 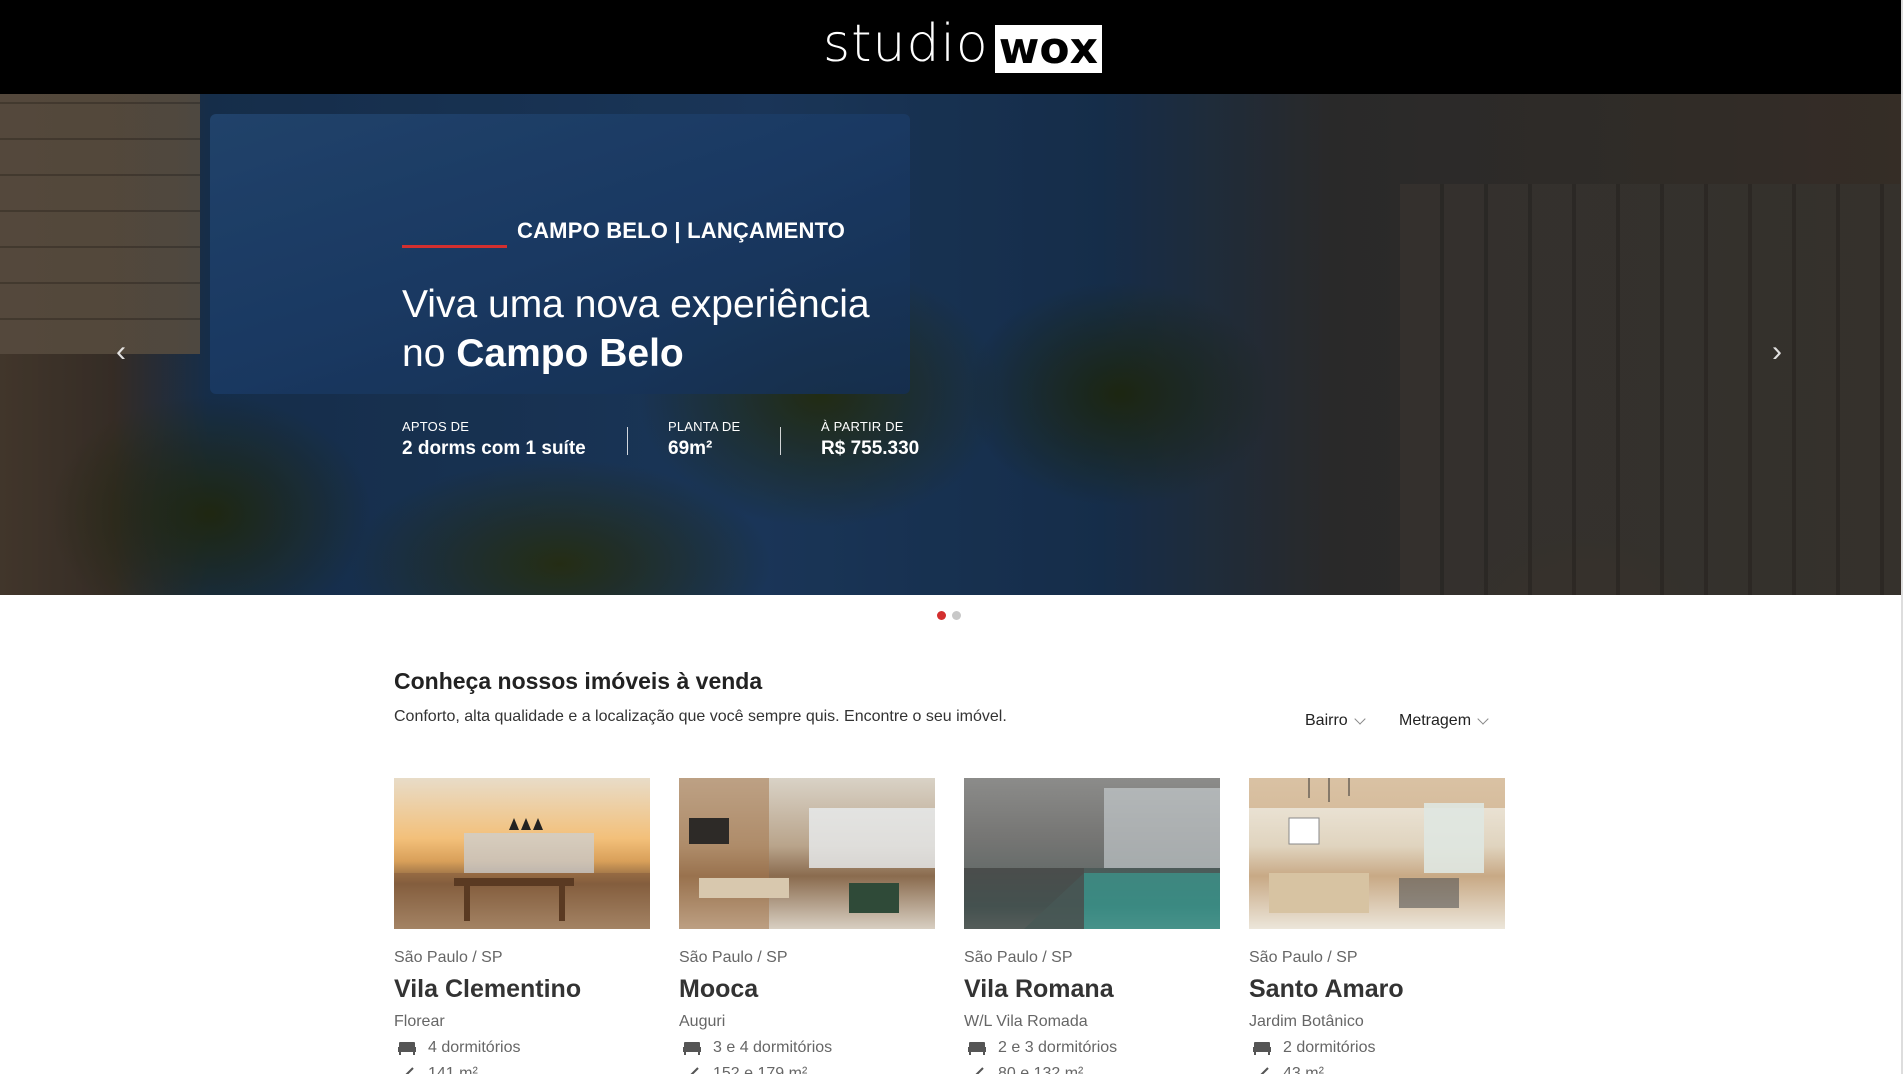 I want to click on property-photo-studio, so click(x=1377, y=845).